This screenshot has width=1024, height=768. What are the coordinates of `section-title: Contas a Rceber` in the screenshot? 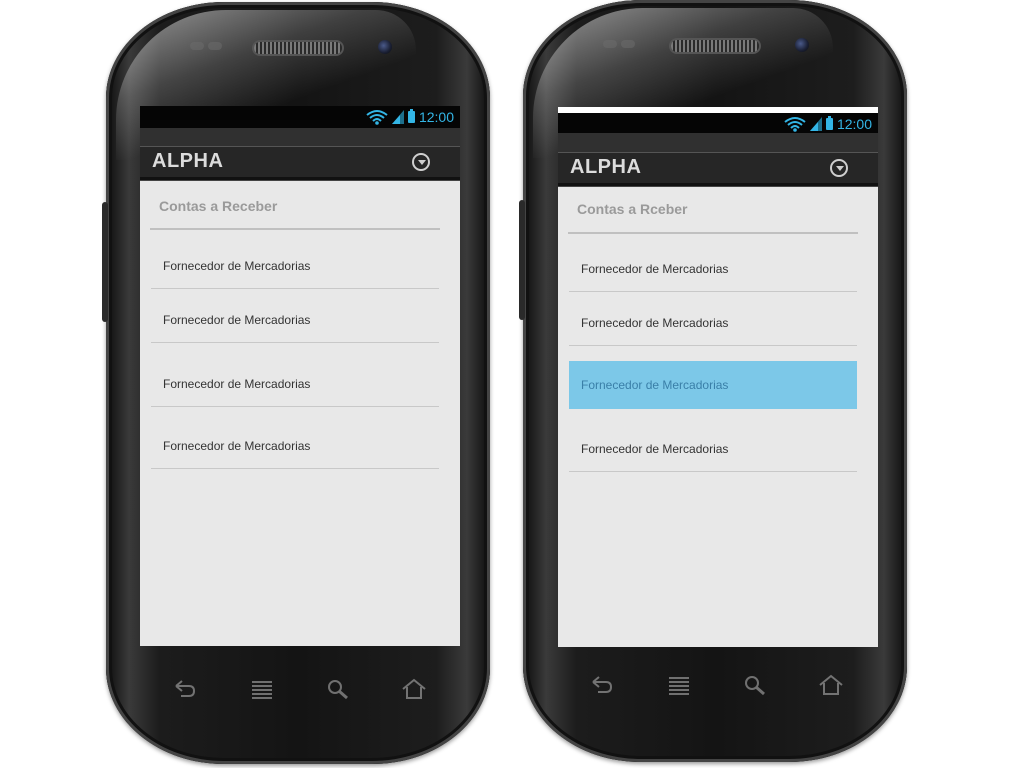 It's located at (632, 209).